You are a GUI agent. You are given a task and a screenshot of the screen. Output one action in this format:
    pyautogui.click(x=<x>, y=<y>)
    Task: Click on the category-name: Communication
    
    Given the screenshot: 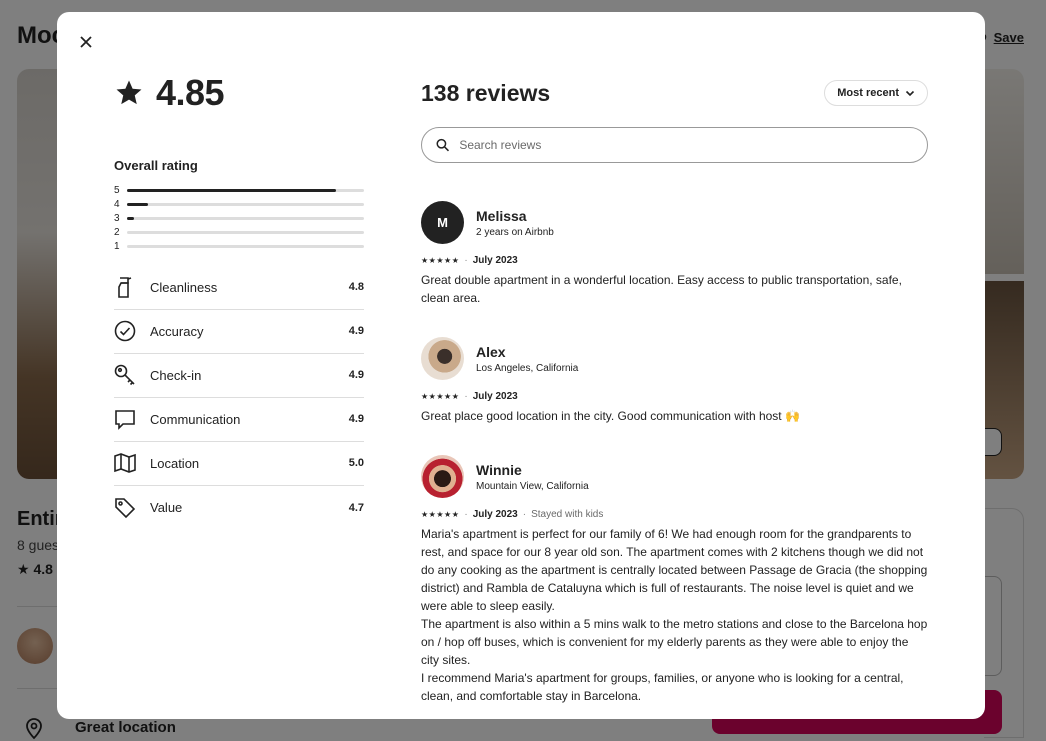 What is the action you would take?
    pyautogui.click(x=195, y=419)
    